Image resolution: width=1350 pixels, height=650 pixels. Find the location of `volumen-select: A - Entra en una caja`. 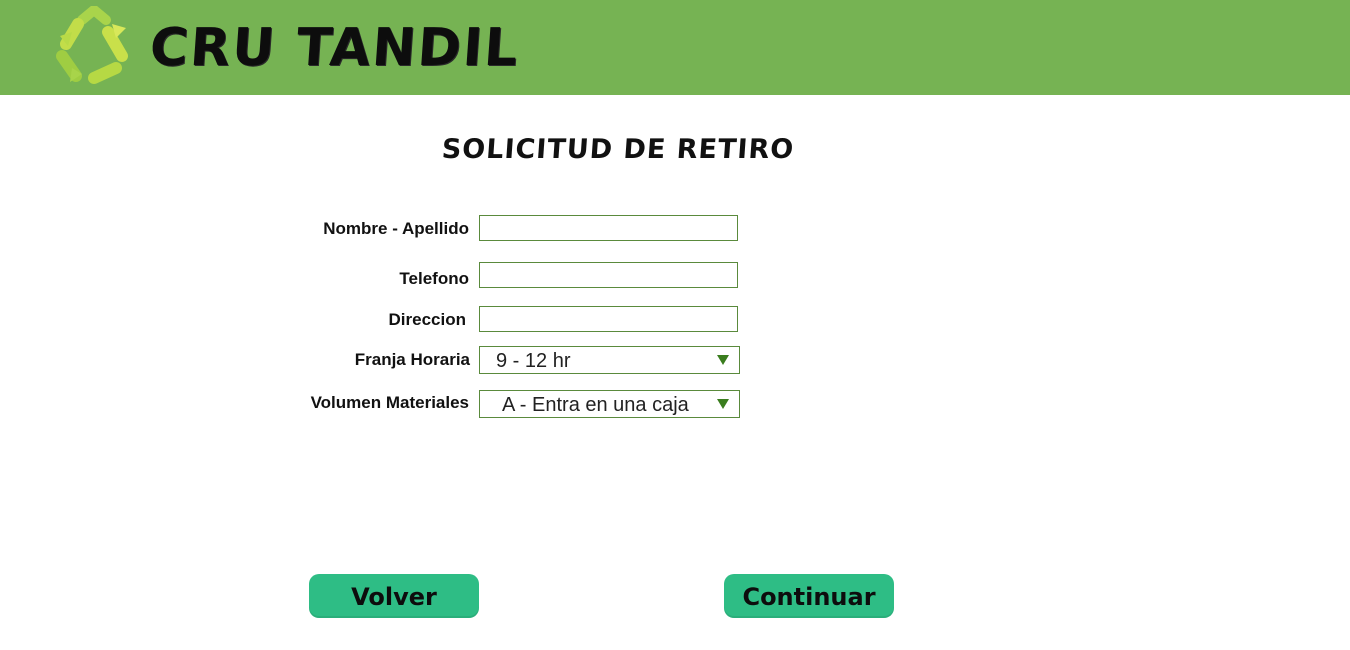

volumen-select: A - Entra en una caja is located at coordinates (609, 404).